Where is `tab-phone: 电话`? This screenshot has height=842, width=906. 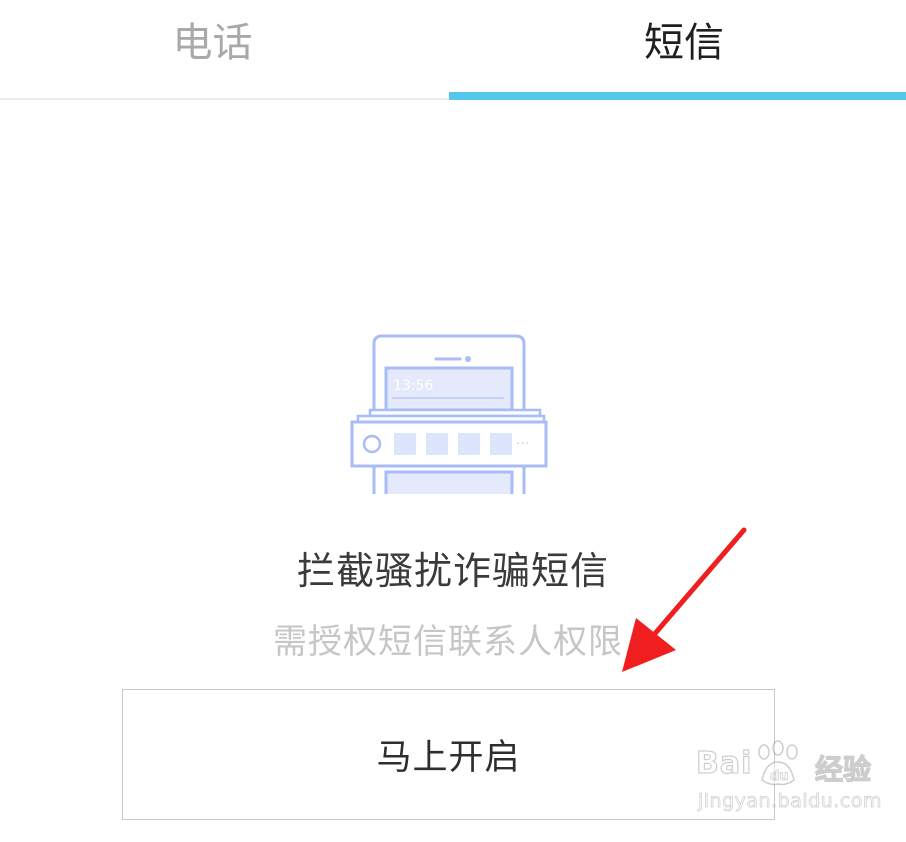
tab-phone: 电话 is located at coordinates (212, 39).